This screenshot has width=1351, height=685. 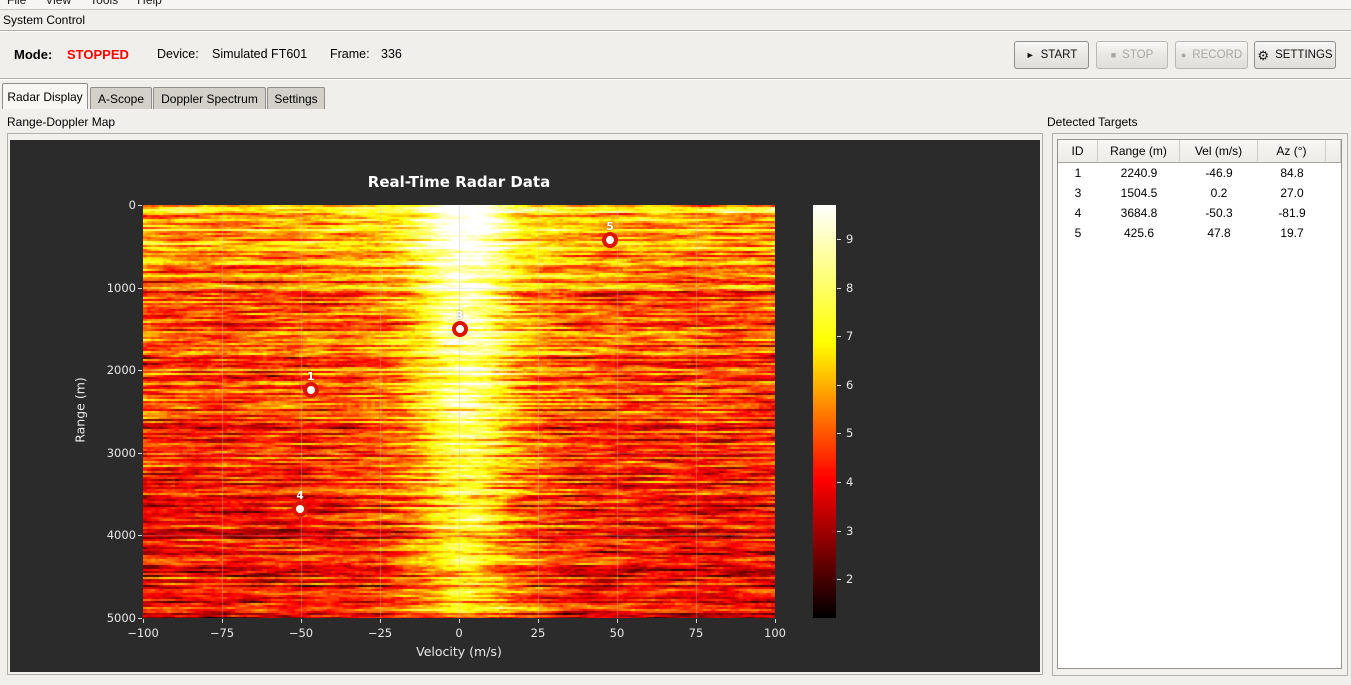 What do you see at coordinates (1139, 173) in the screenshot?
I see `table-cell: 2240.9` at bounding box center [1139, 173].